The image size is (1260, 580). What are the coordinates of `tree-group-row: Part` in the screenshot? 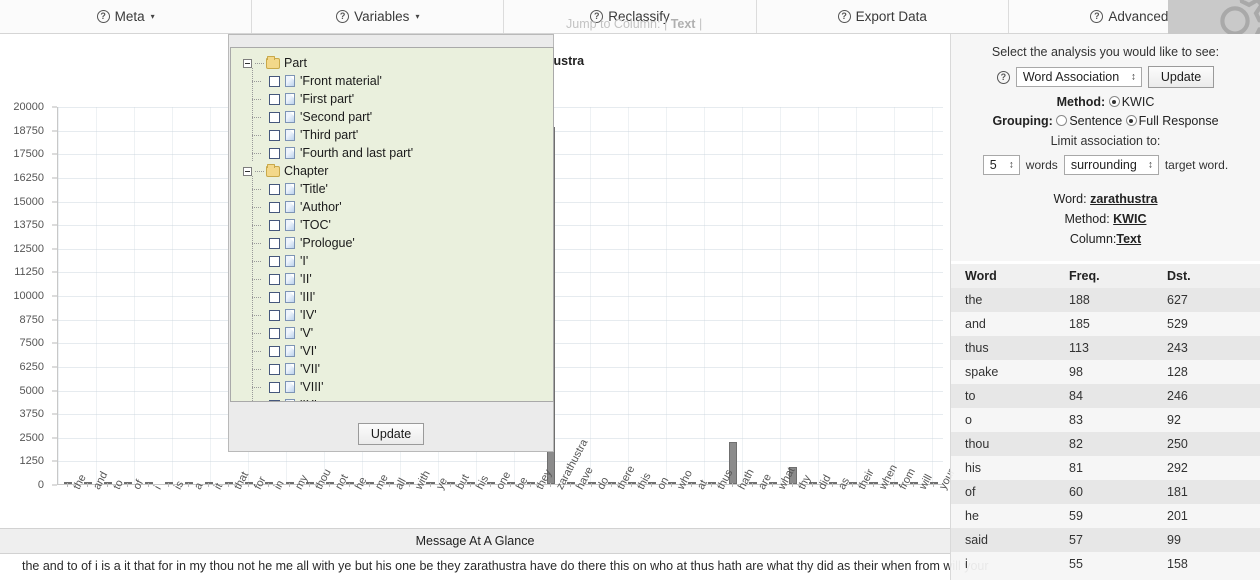 It's located at (396, 63).